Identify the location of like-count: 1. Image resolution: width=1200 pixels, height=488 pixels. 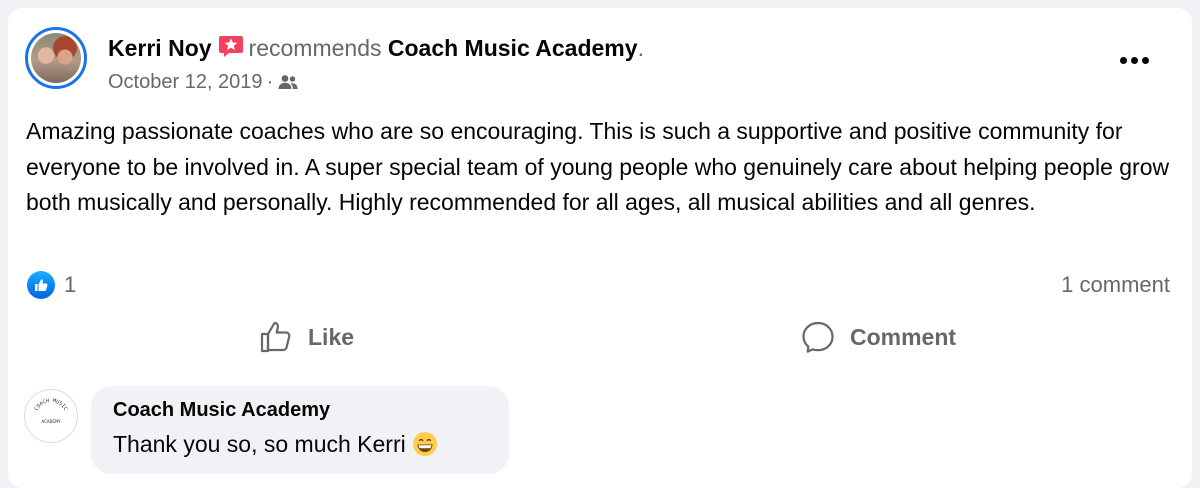
(70, 284).